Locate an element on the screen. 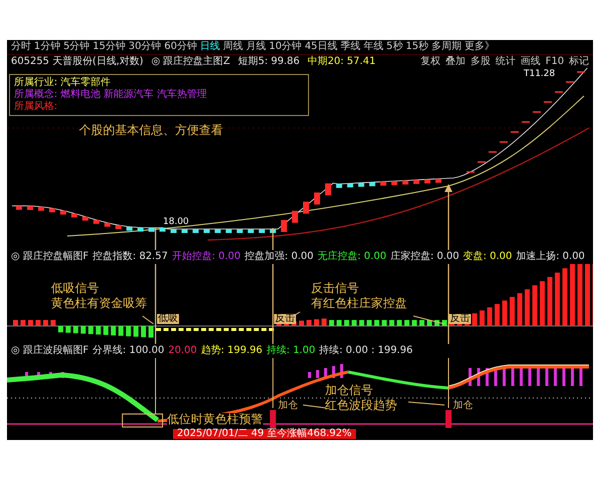 The width and height of the screenshot is (600, 480). period-tab: 15秒 is located at coordinates (417, 47).